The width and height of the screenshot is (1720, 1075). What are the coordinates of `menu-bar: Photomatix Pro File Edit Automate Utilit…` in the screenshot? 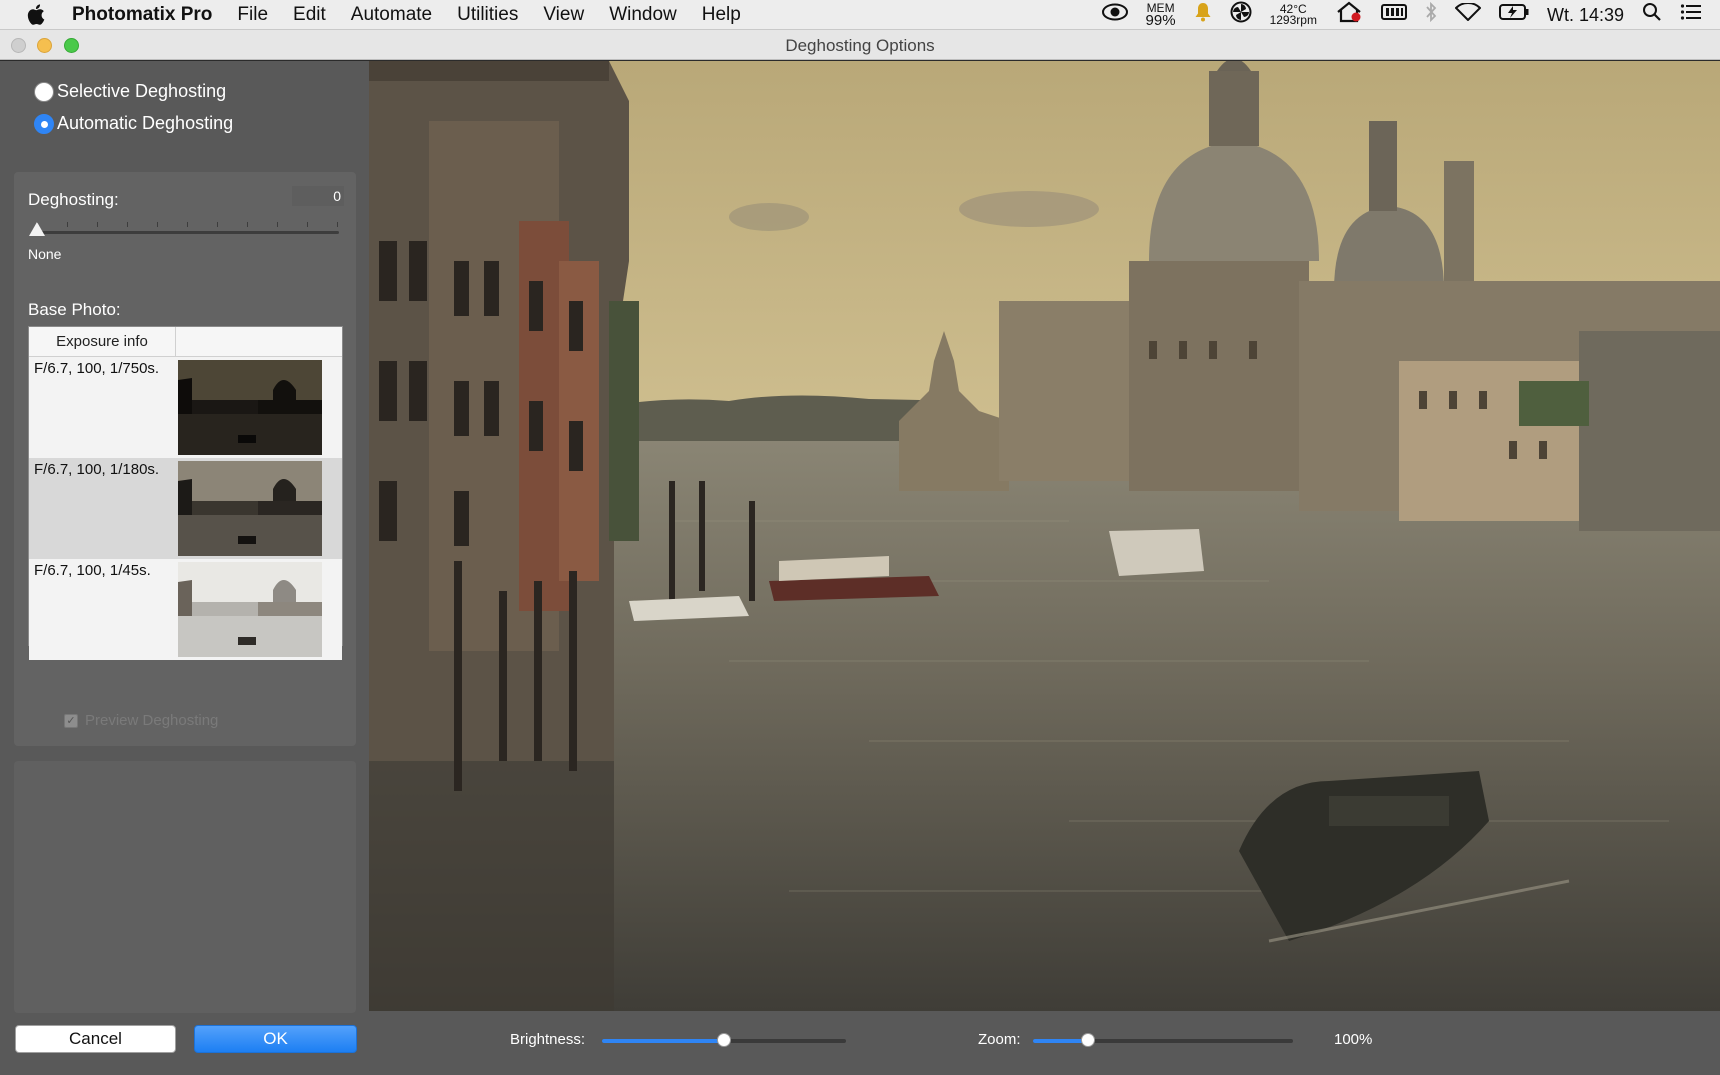 It's located at (860, 15).